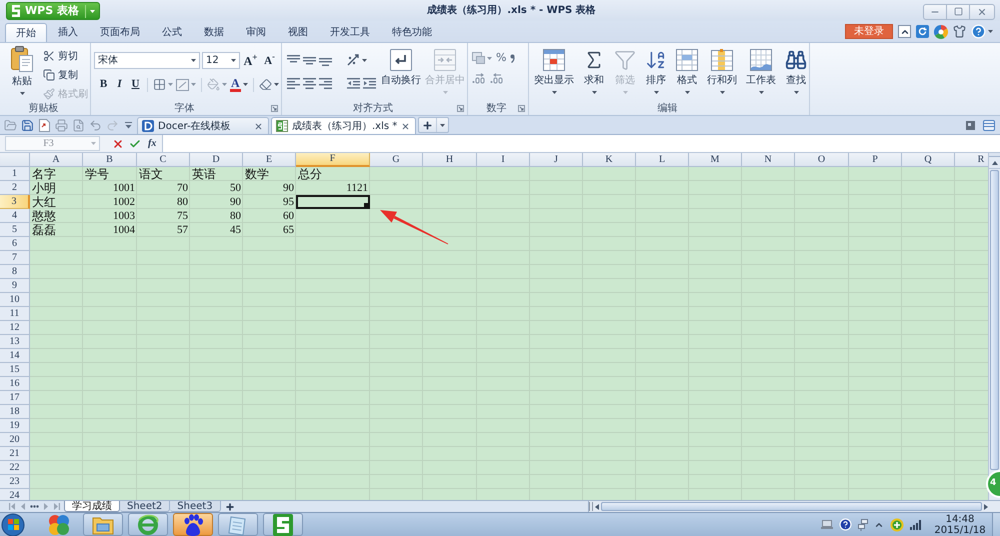  What do you see at coordinates (256, 32) in the screenshot?
I see `ribbon-tab: 审阅` at bounding box center [256, 32].